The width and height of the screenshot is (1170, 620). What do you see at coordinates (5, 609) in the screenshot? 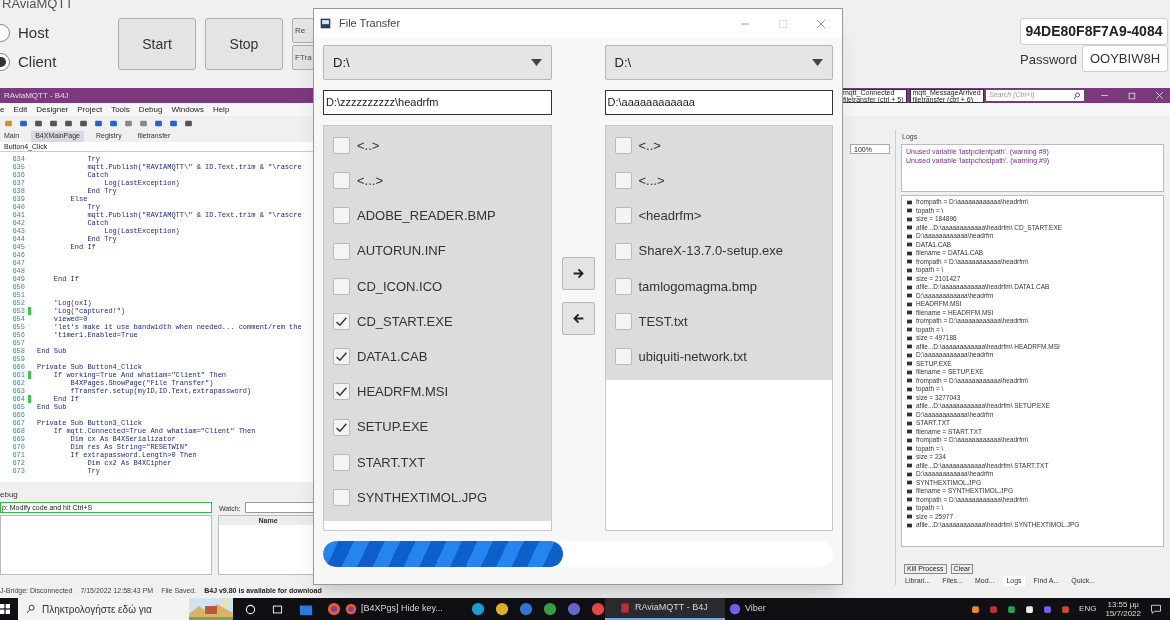
I see `windows-logo-icon` at bounding box center [5, 609].